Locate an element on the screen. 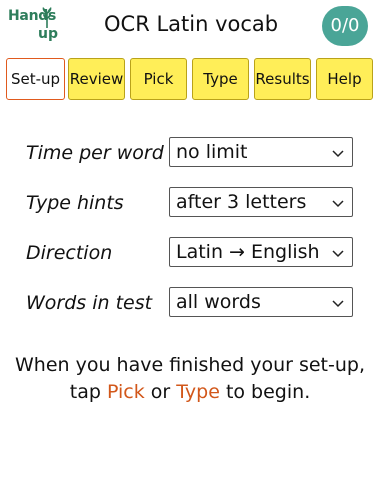 This screenshot has height=489, width=380. app-header: Hands up OCR Latin vocab 0/0 is located at coordinates (190, 26).